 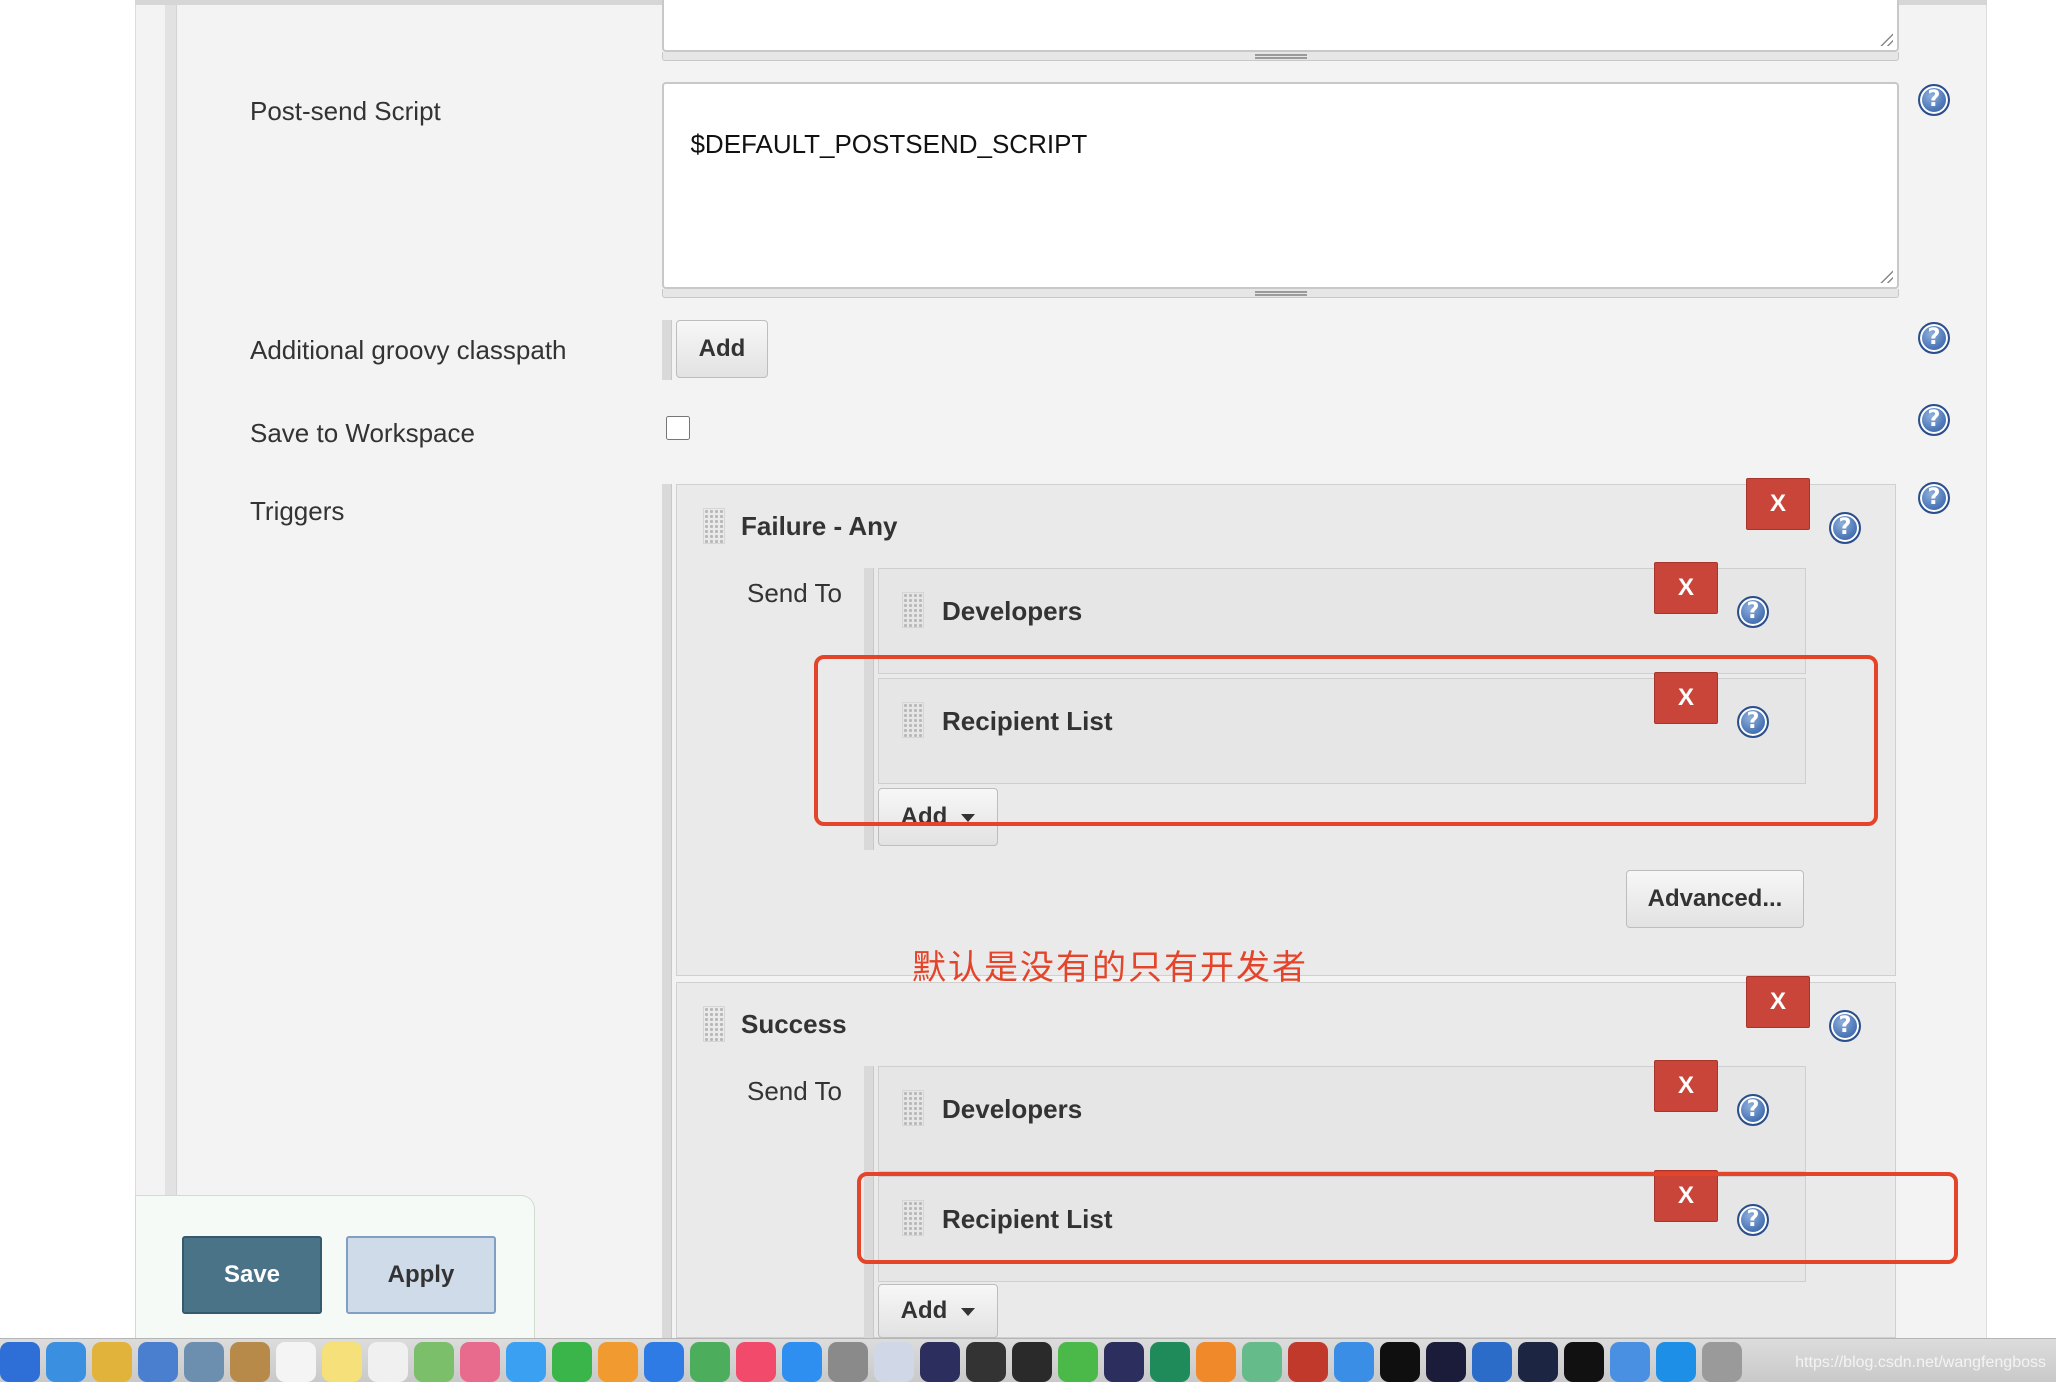 I want to click on apply-button: Apply, so click(x=421, y=1275).